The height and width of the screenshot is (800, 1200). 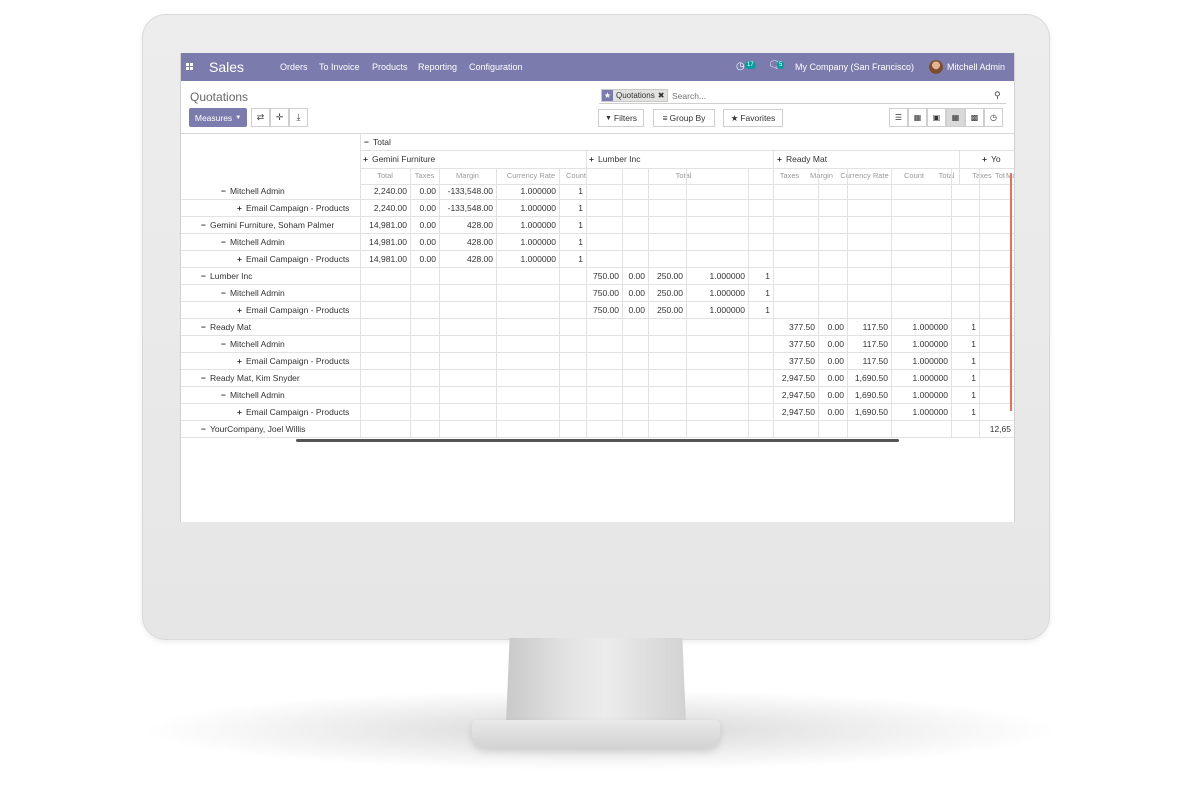 What do you see at coordinates (974, 117) in the screenshot?
I see `view-graph-button: ▩` at bounding box center [974, 117].